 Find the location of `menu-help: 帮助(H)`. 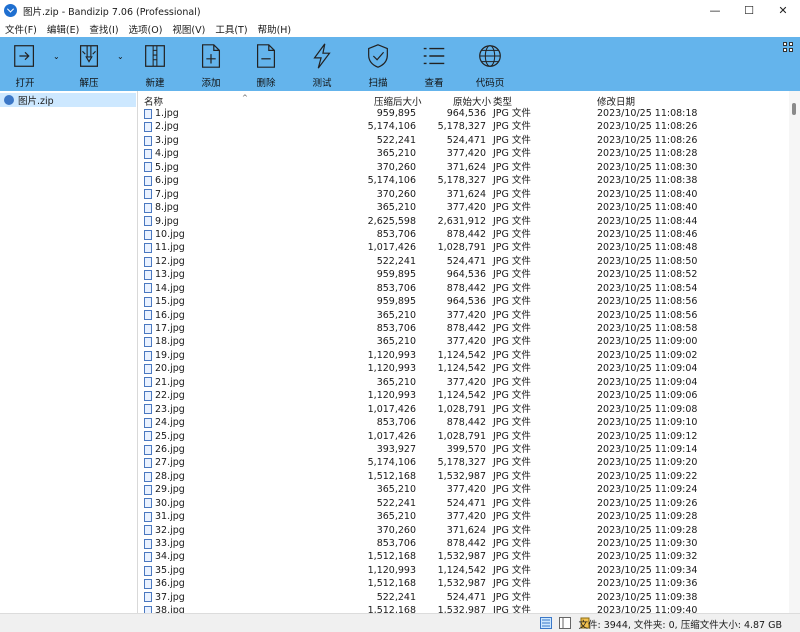

menu-help: 帮助(H) is located at coordinates (275, 29).